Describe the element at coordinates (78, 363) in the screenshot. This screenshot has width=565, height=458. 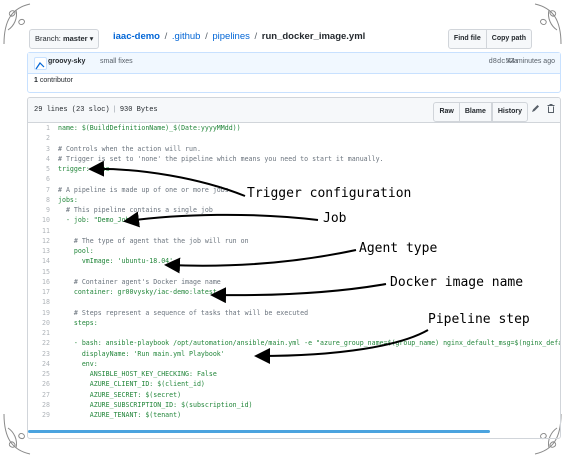
I see `code-line: env:` at that location.